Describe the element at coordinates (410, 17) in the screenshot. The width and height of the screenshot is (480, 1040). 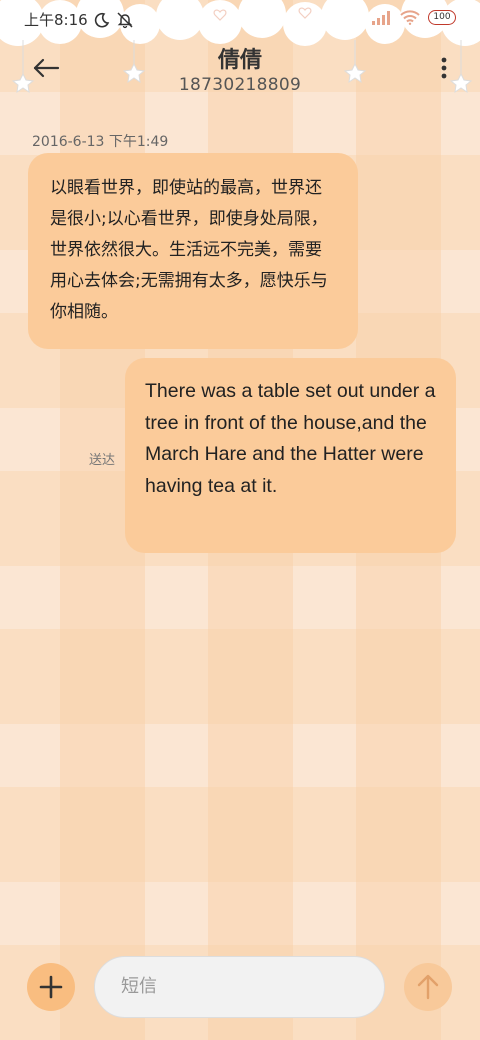
I see `wifi-icon` at that location.